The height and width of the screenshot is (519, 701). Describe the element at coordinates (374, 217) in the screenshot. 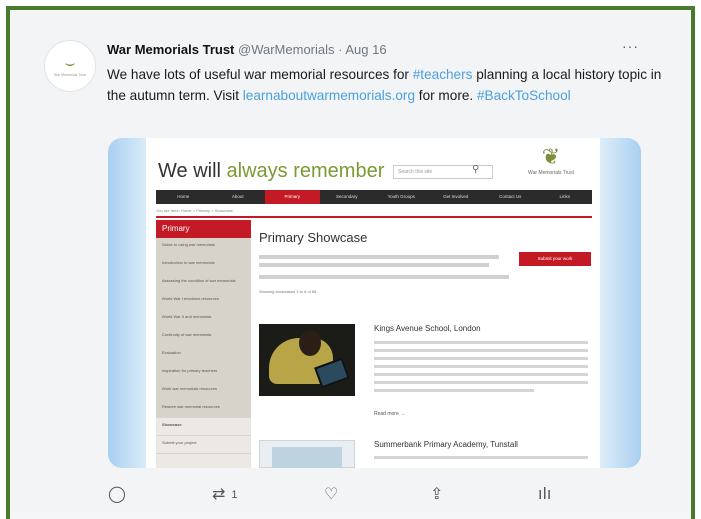

I see `divider` at that location.